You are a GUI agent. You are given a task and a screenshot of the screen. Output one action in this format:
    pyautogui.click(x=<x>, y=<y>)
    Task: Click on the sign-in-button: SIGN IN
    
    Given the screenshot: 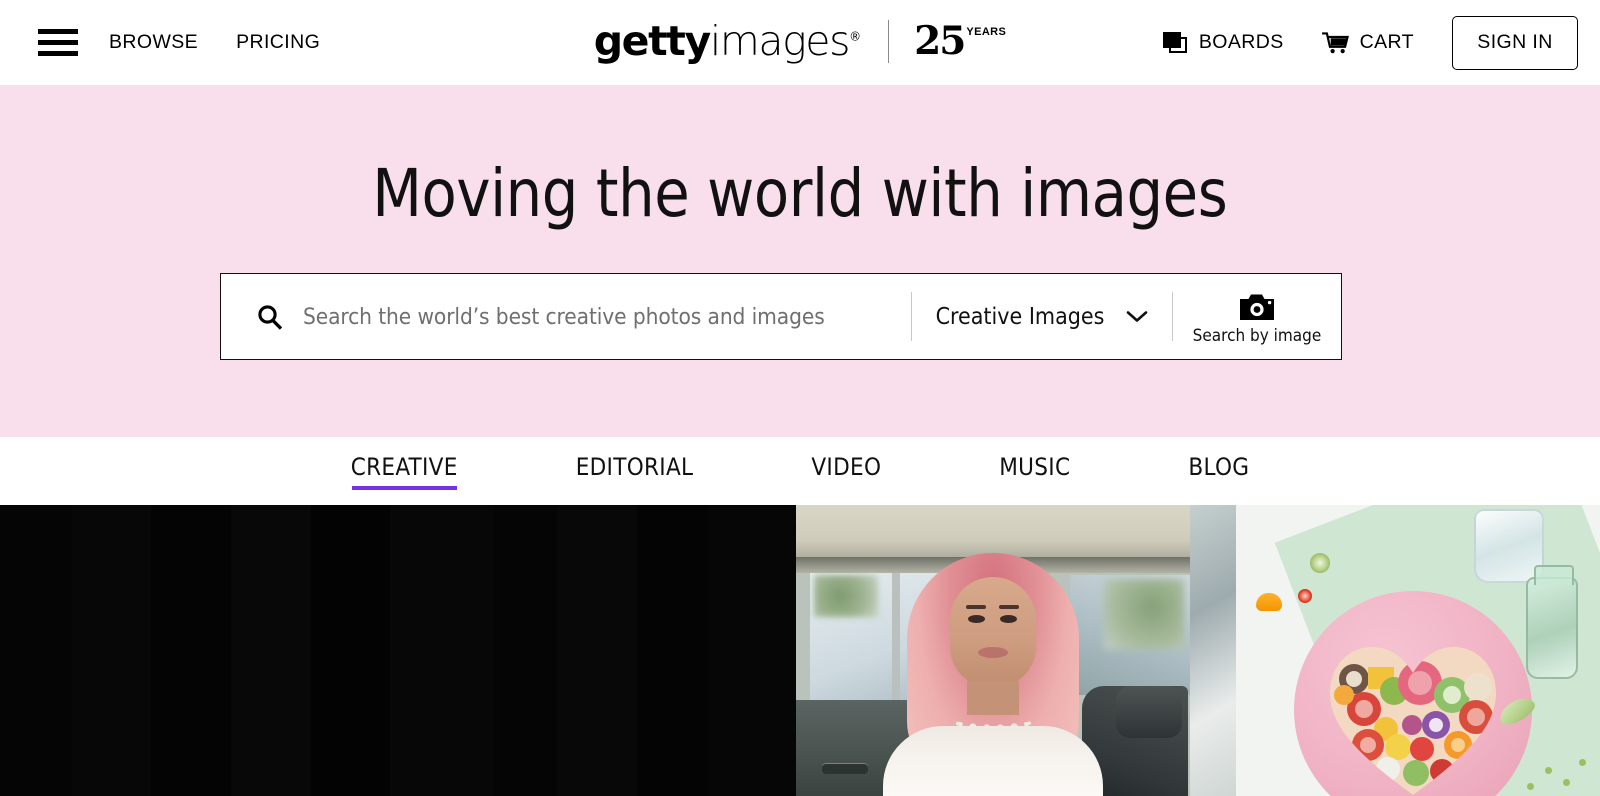 What is the action you would take?
    pyautogui.click(x=1515, y=42)
    